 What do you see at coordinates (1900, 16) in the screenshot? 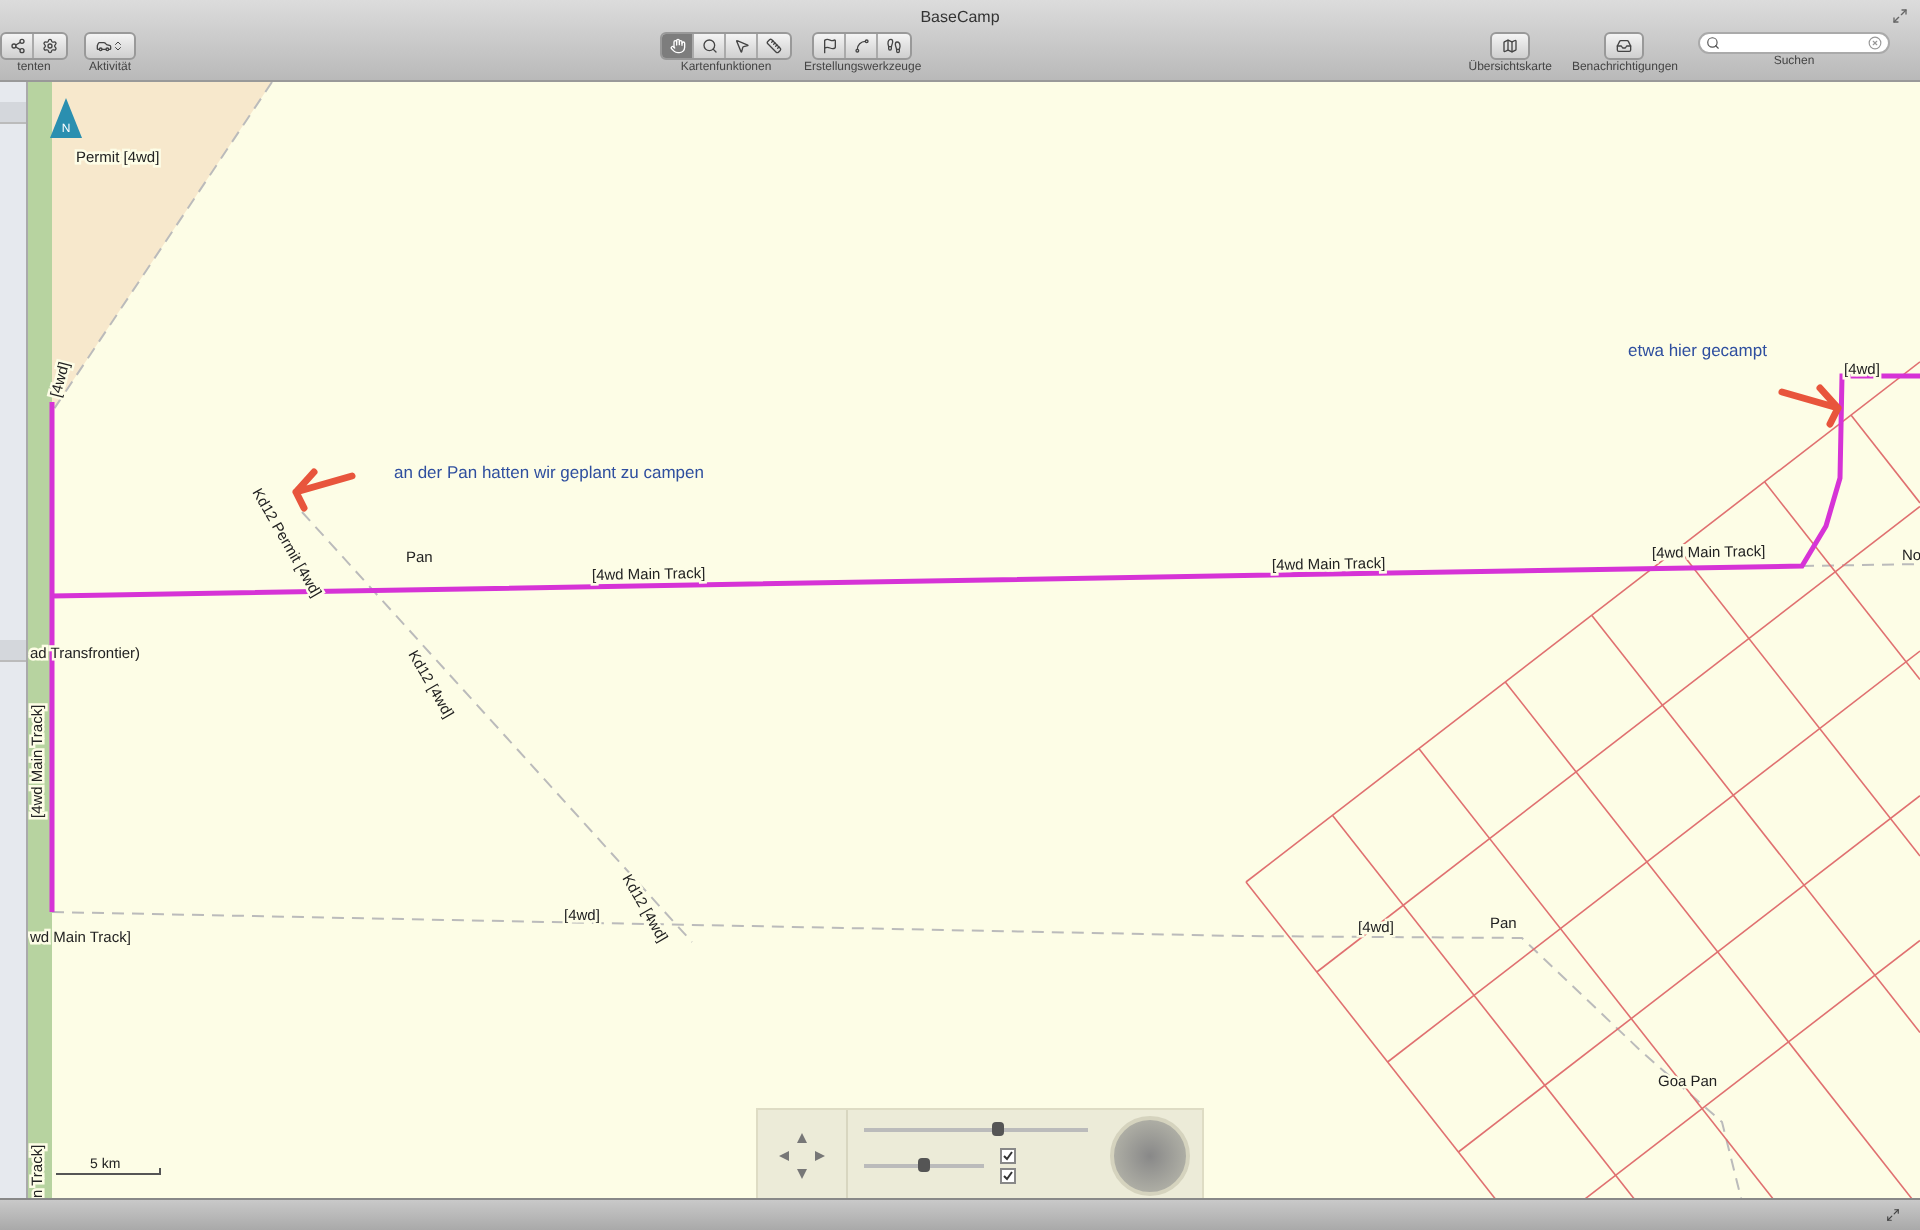
I see `fullscreen-icon` at bounding box center [1900, 16].